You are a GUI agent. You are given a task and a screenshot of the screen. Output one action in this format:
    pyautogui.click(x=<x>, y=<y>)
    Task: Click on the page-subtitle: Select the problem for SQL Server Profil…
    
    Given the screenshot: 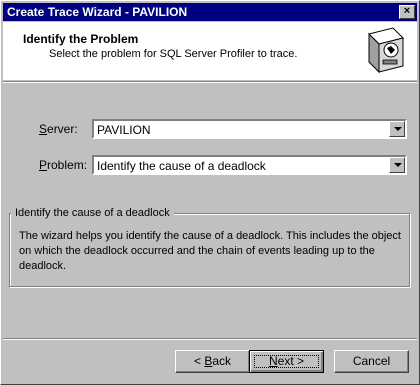 What is the action you would take?
    pyautogui.click(x=173, y=54)
    